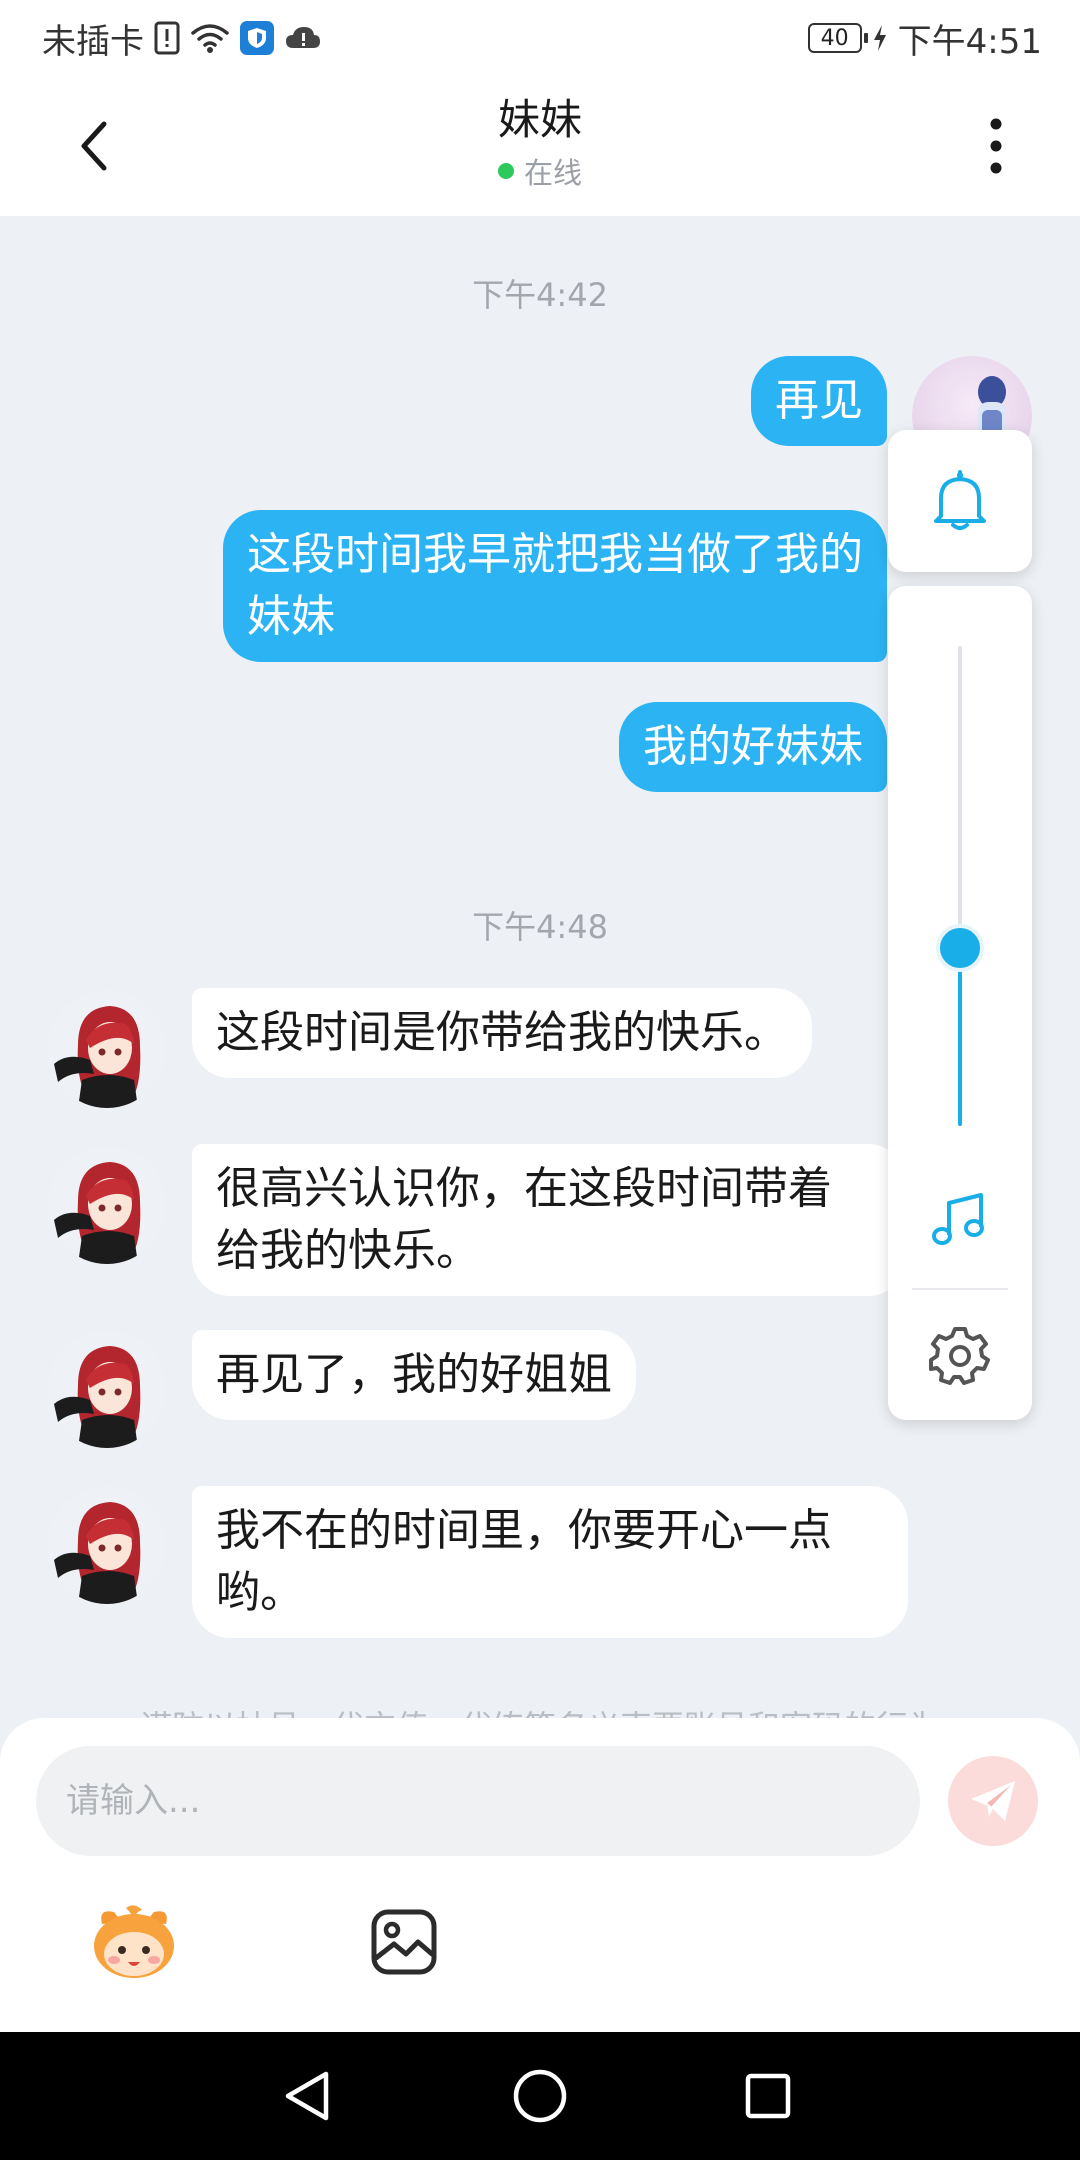 This screenshot has height=2160, width=1080. I want to click on message-bubble-outgoing: 这段时间我早就把我当做了我的 妹妹, so click(555, 586).